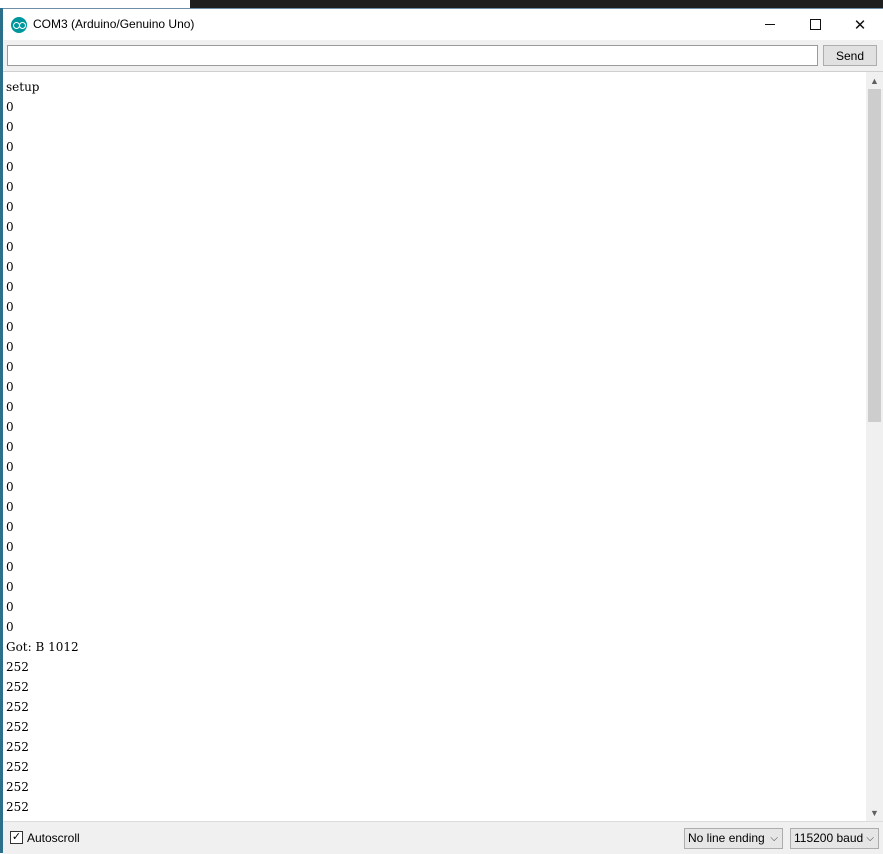  I want to click on output-line: setup, so click(23, 87).